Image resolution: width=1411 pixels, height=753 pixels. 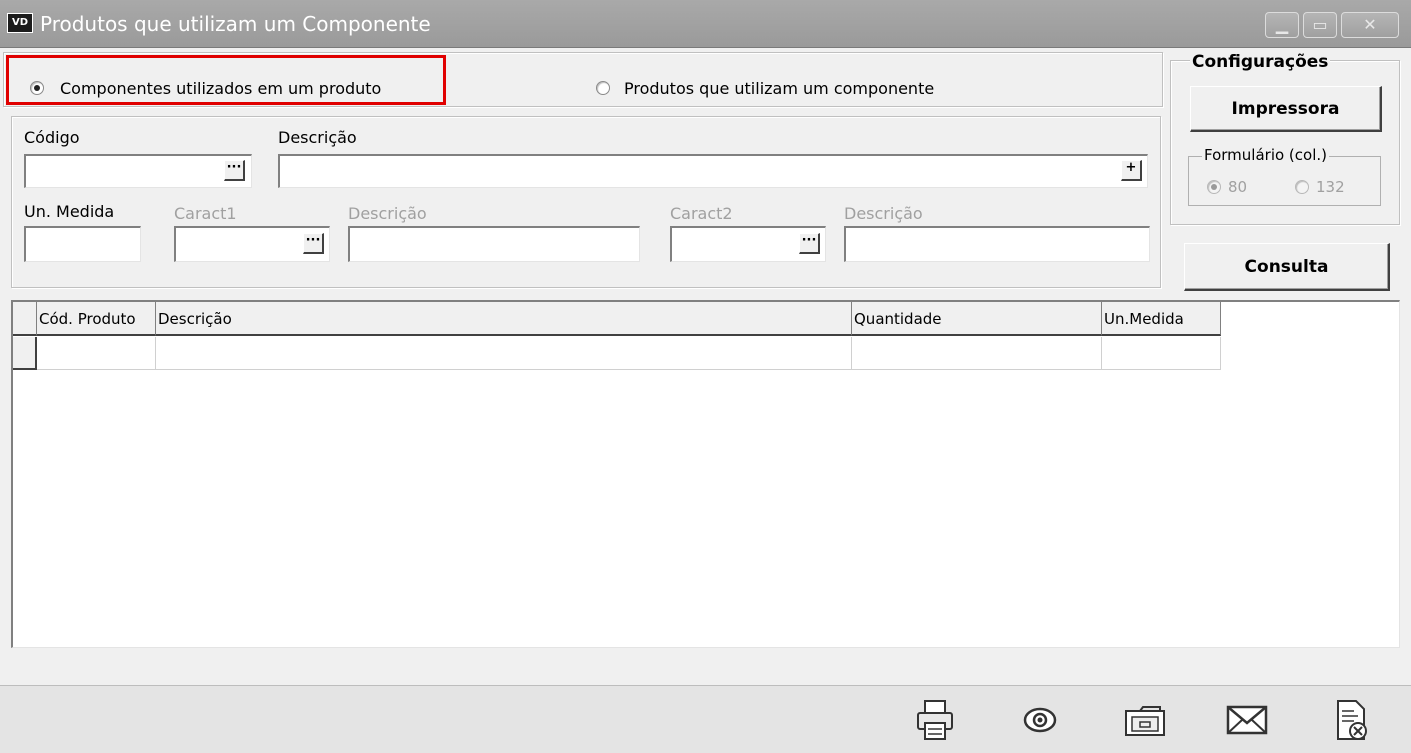 I want to click on grid-cell-cod-produto, so click(x=96, y=353).